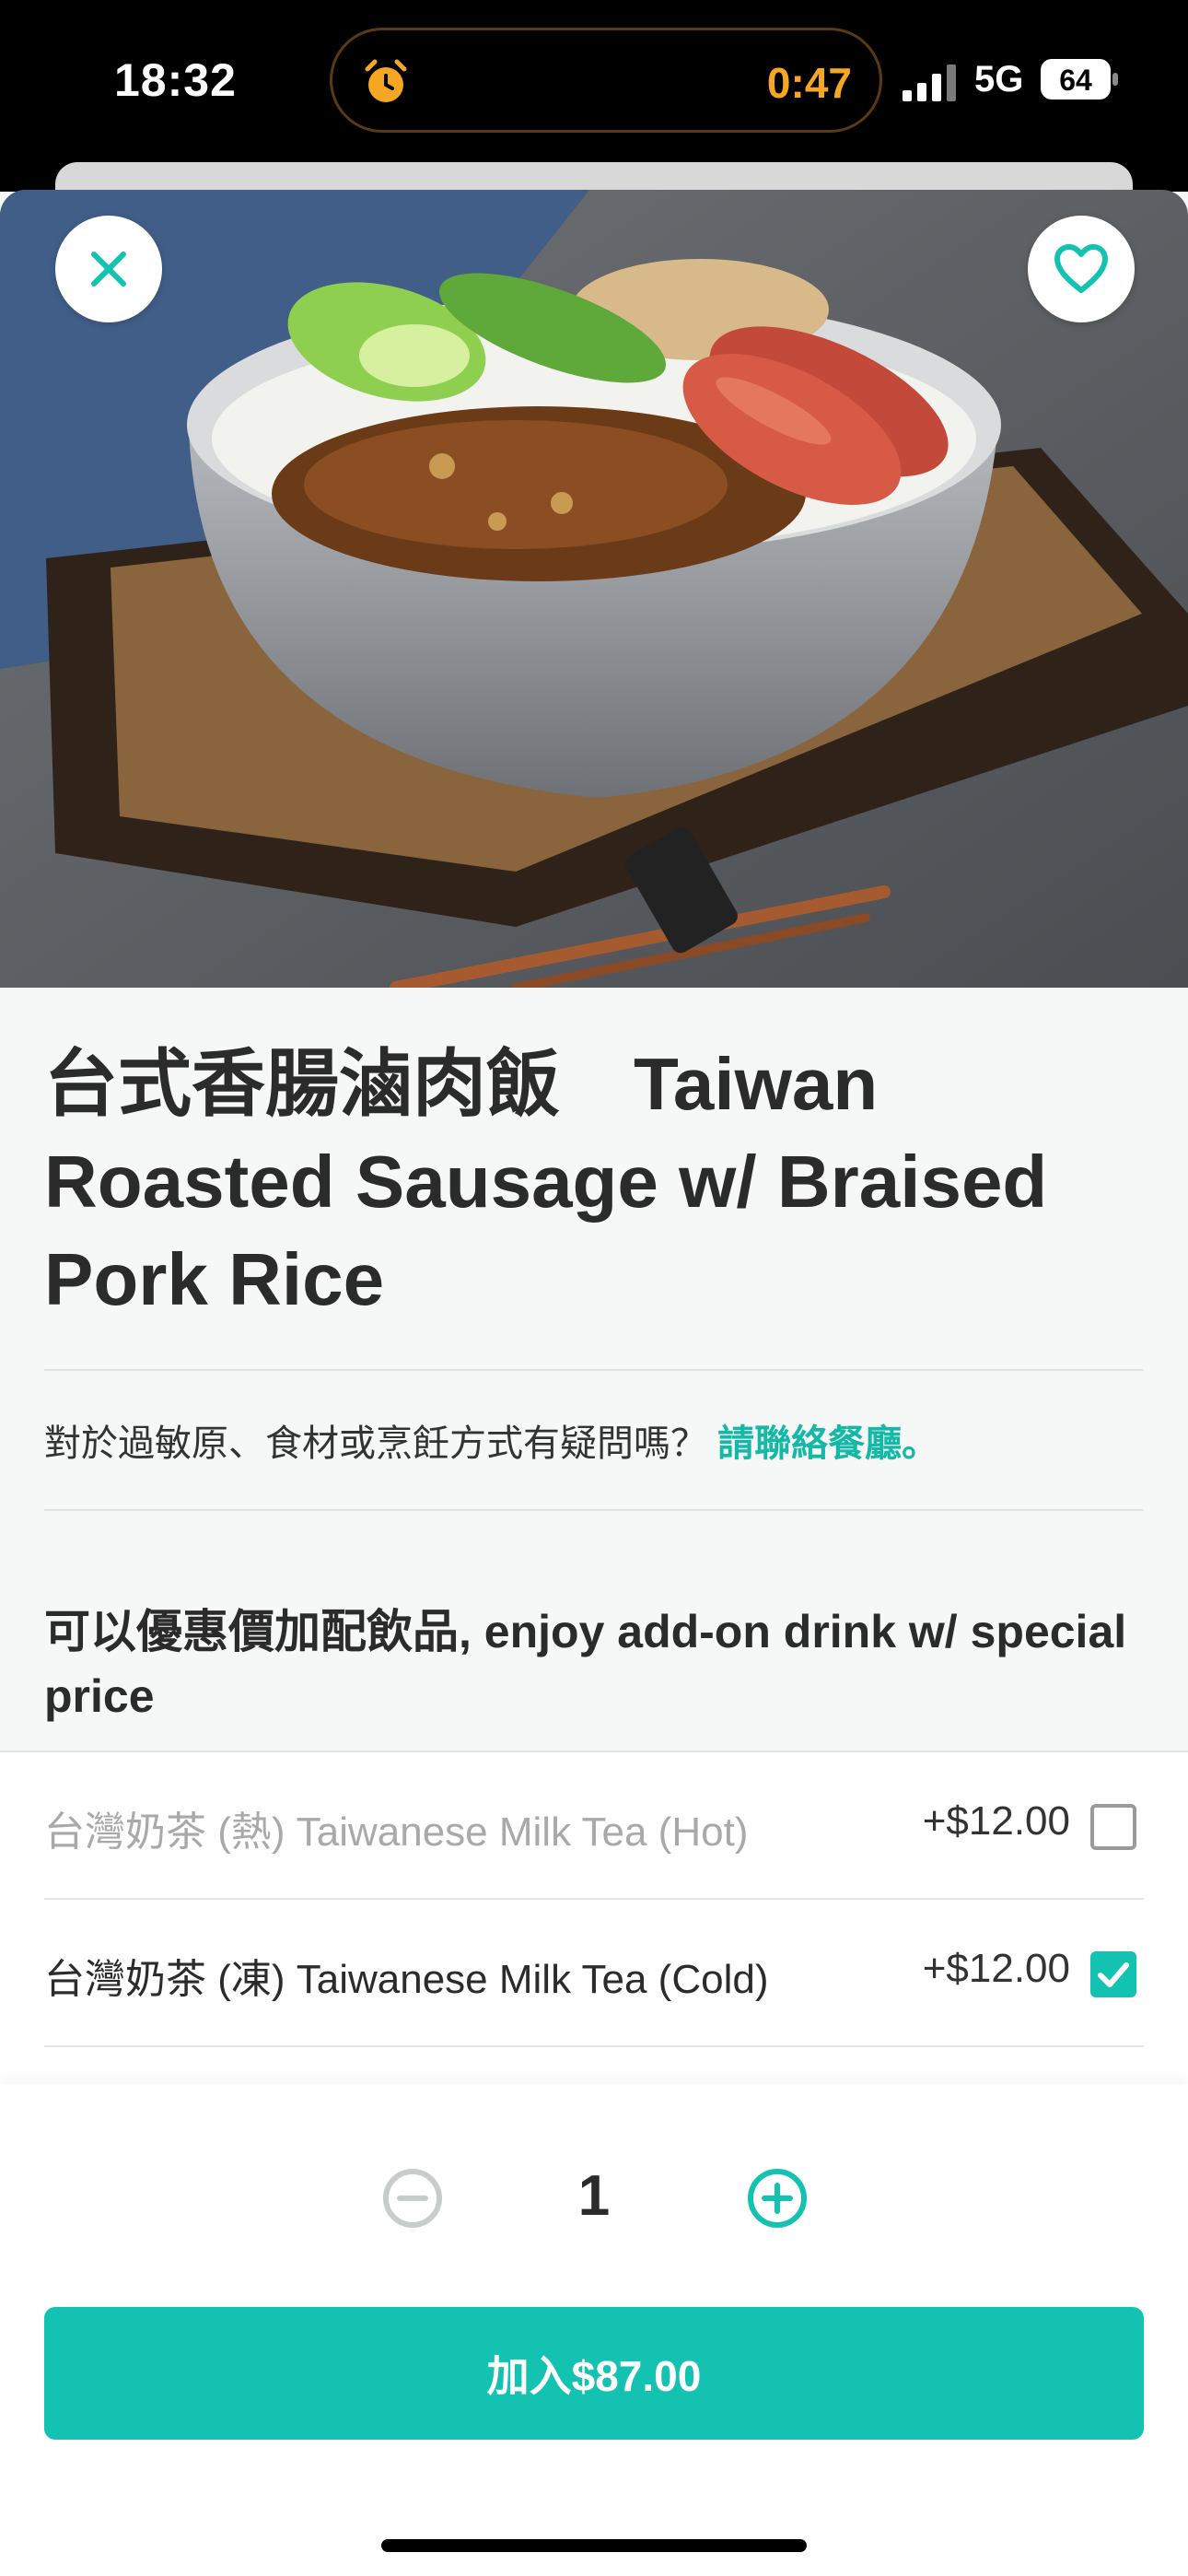  What do you see at coordinates (175, 80) in the screenshot?
I see `status-time: 18:32` at bounding box center [175, 80].